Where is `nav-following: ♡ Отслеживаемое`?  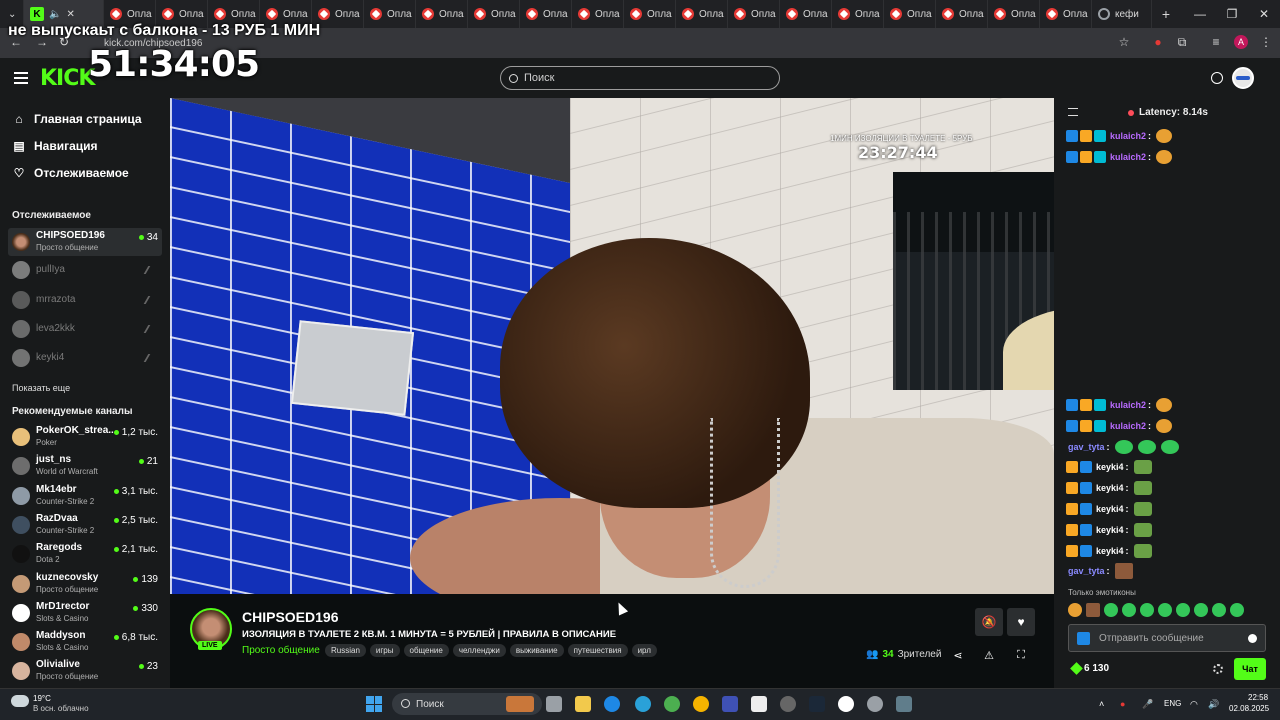
nav-following: ♡ Отслеживаемое is located at coordinates (70, 173).